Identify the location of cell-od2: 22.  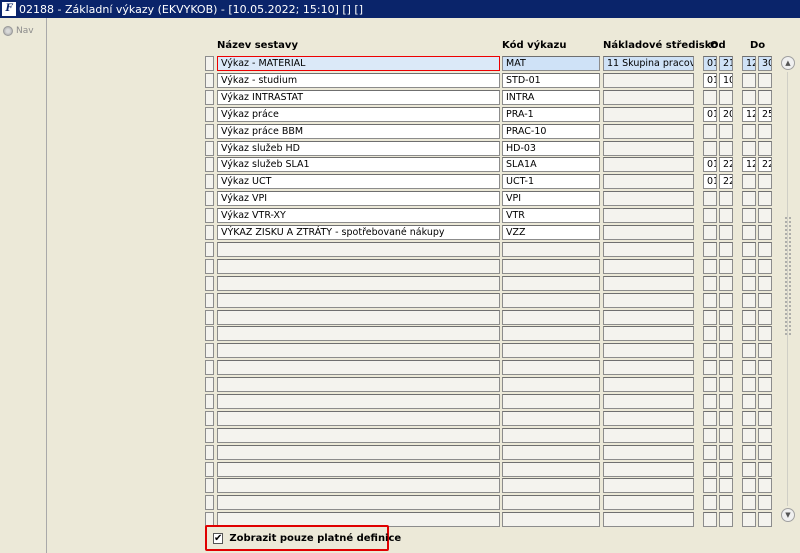
(726, 181).